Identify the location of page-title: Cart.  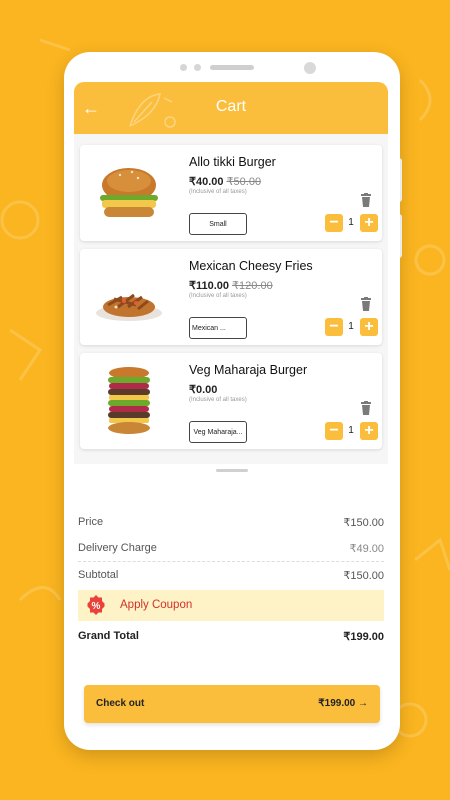
(231, 106).